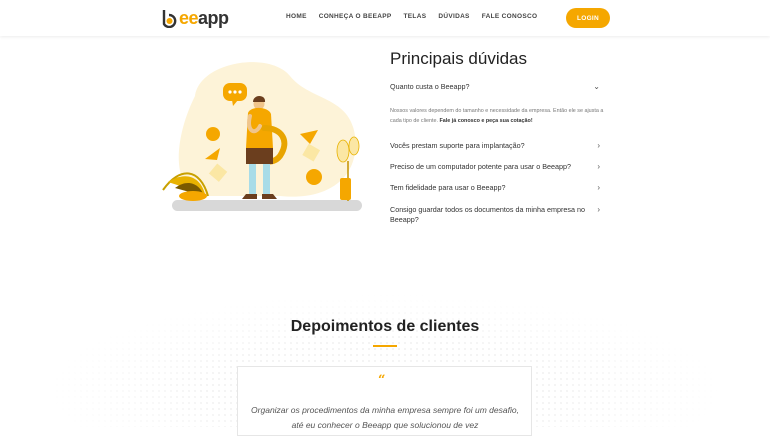 The width and height of the screenshot is (770, 436). What do you see at coordinates (588, 18) in the screenshot?
I see `login-button: LOGIN` at bounding box center [588, 18].